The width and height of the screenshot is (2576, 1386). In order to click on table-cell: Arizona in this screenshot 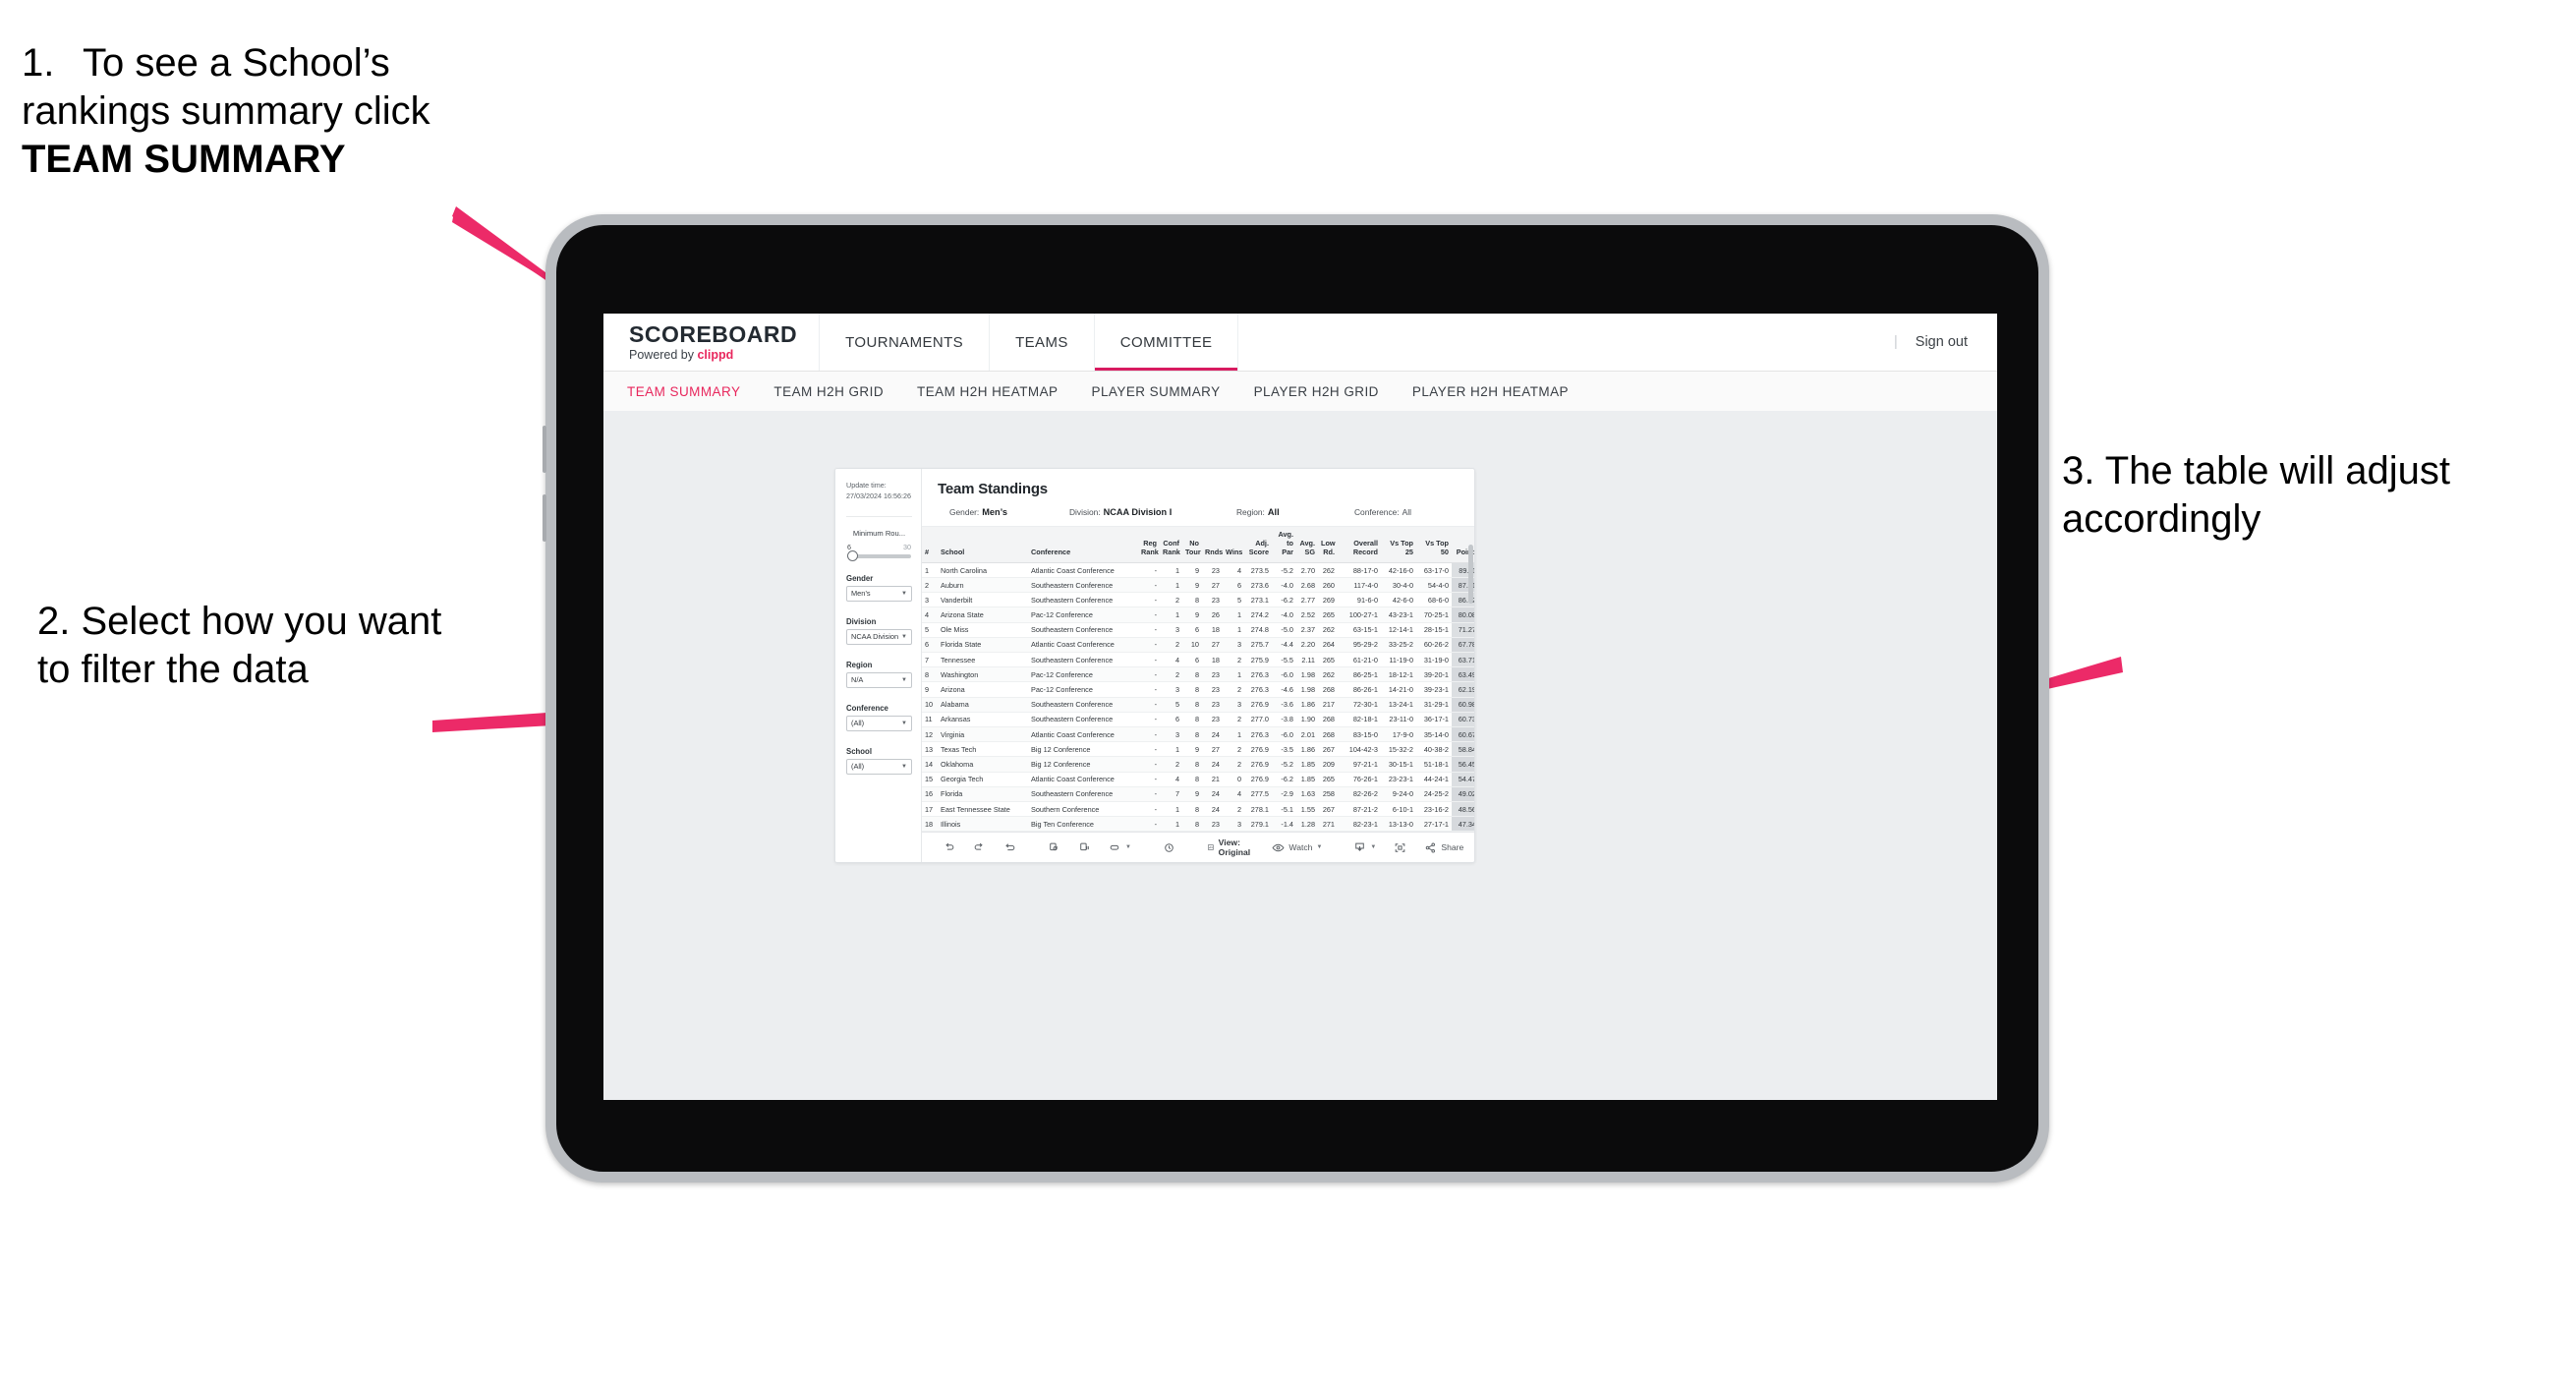, I will do `click(983, 689)`.